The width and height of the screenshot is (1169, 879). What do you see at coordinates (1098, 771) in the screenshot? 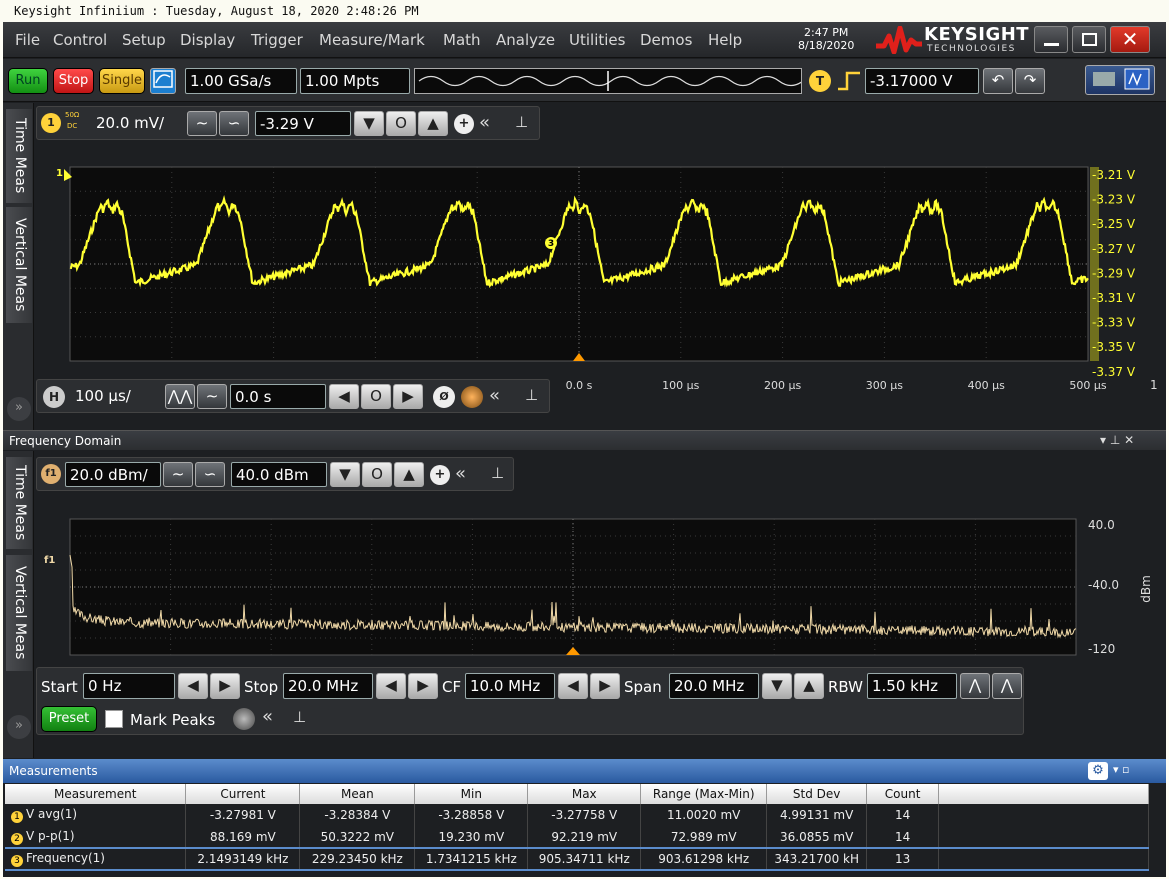
I see `settings-gear-icon: ⚙` at bounding box center [1098, 771].